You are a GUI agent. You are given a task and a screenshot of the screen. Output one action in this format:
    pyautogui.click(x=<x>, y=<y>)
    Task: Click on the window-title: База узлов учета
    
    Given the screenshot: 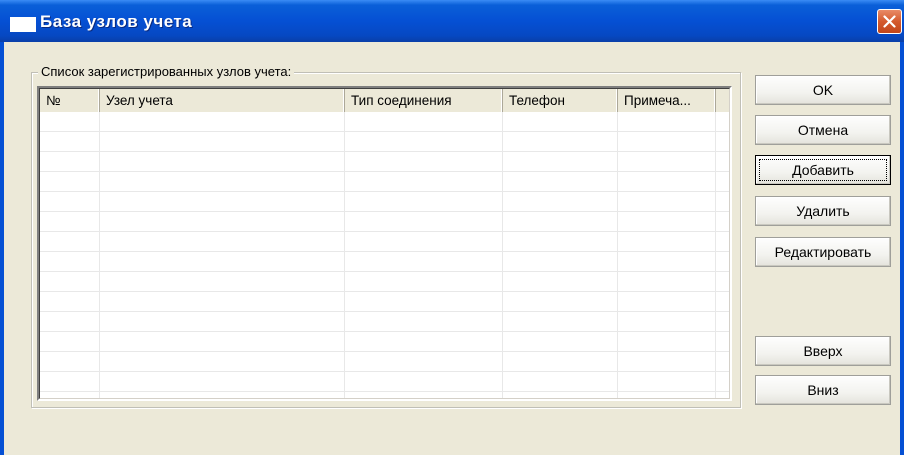 What is the action you would take?
    pyautogui.click(x=116, y=21)
    